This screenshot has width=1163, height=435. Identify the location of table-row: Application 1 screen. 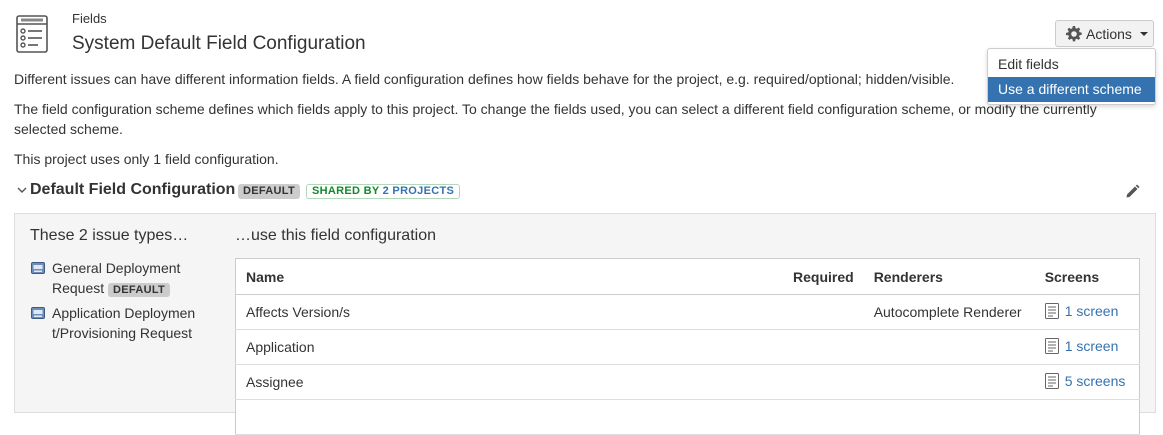
(687, 347).